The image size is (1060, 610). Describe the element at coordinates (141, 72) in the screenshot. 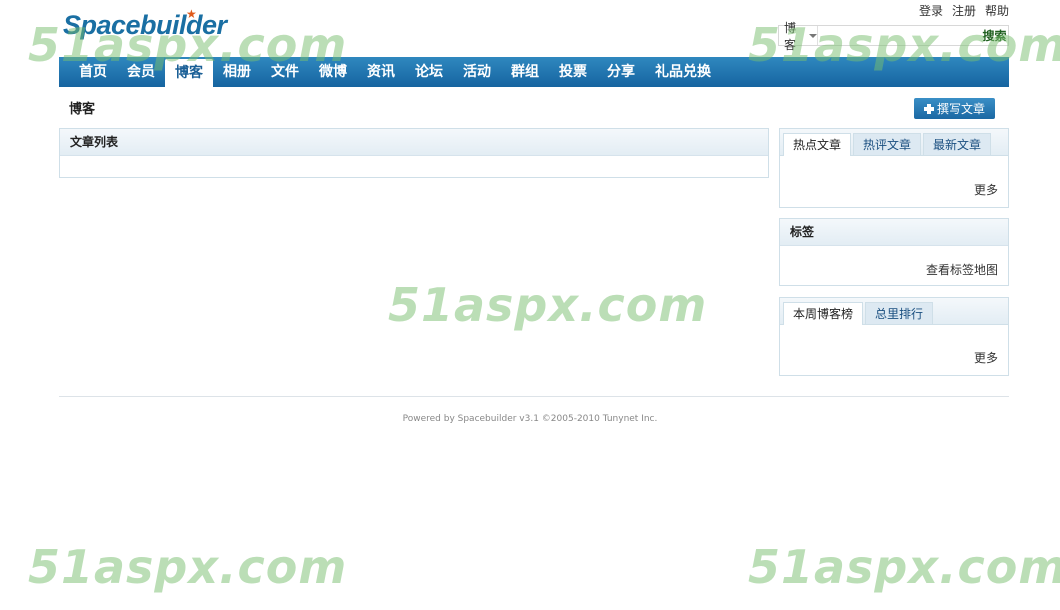

I see `nav-item-members: 会员` at that location.